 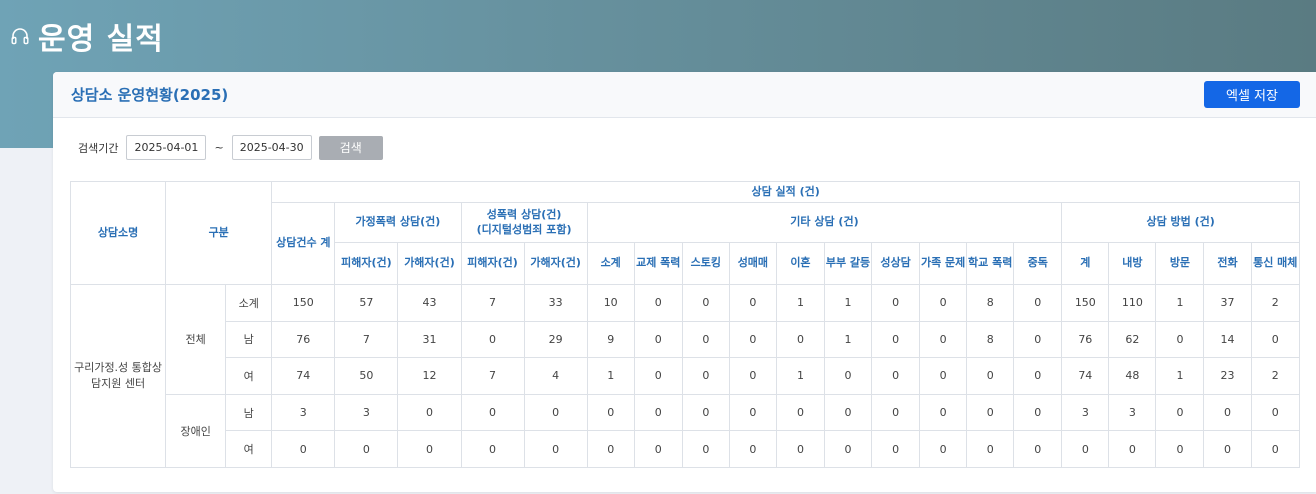 I want to click on table-cell: 33, so click(x=555, y=303).